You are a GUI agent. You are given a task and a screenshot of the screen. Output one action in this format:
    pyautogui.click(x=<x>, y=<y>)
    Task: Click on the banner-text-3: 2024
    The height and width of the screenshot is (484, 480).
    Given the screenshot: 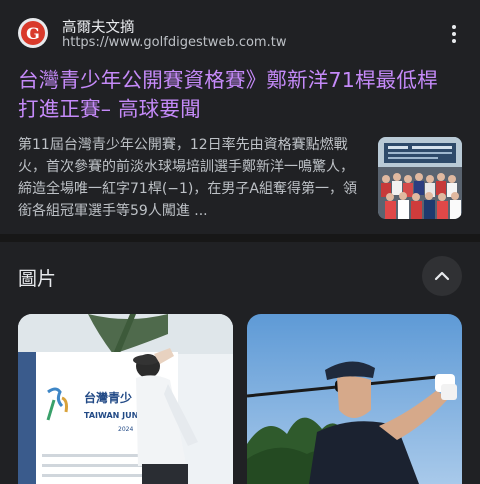 What is the action you would take?
    pyautogui.click(x=125, y=429)
    